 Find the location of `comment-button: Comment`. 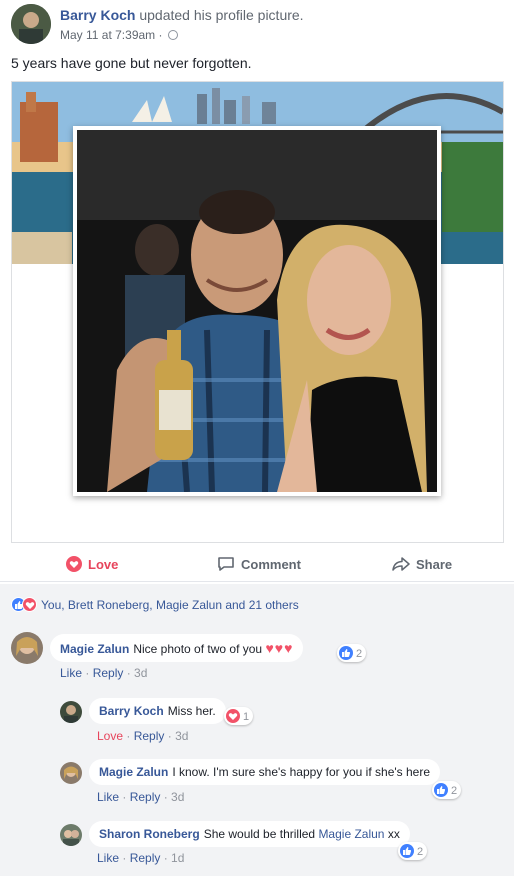

comment-button: Comment is located at coordinates (259, 565).